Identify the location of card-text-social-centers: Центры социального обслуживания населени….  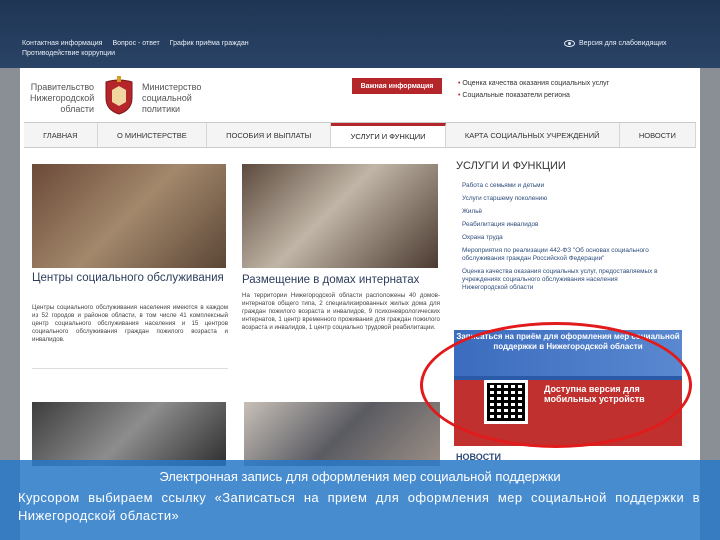
(130, 323).